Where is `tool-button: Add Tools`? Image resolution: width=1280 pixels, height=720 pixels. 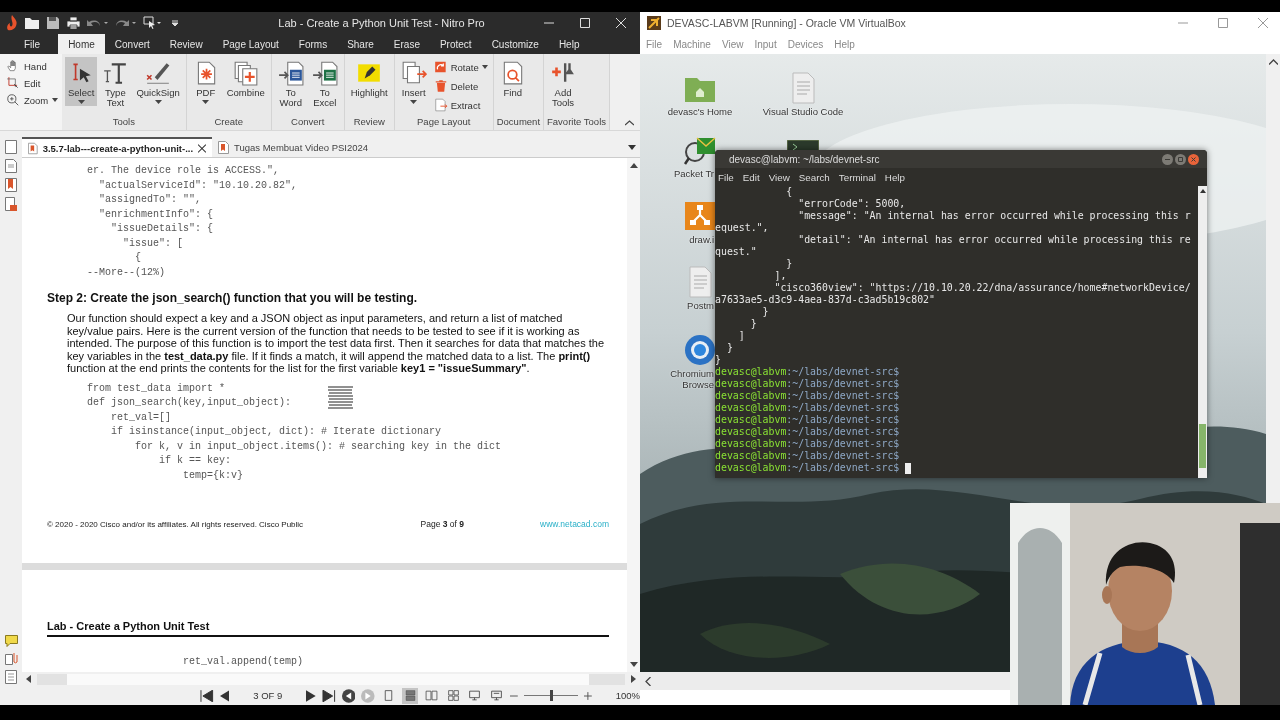 tool-button: Add Tools is located at coordinates (563, 83).